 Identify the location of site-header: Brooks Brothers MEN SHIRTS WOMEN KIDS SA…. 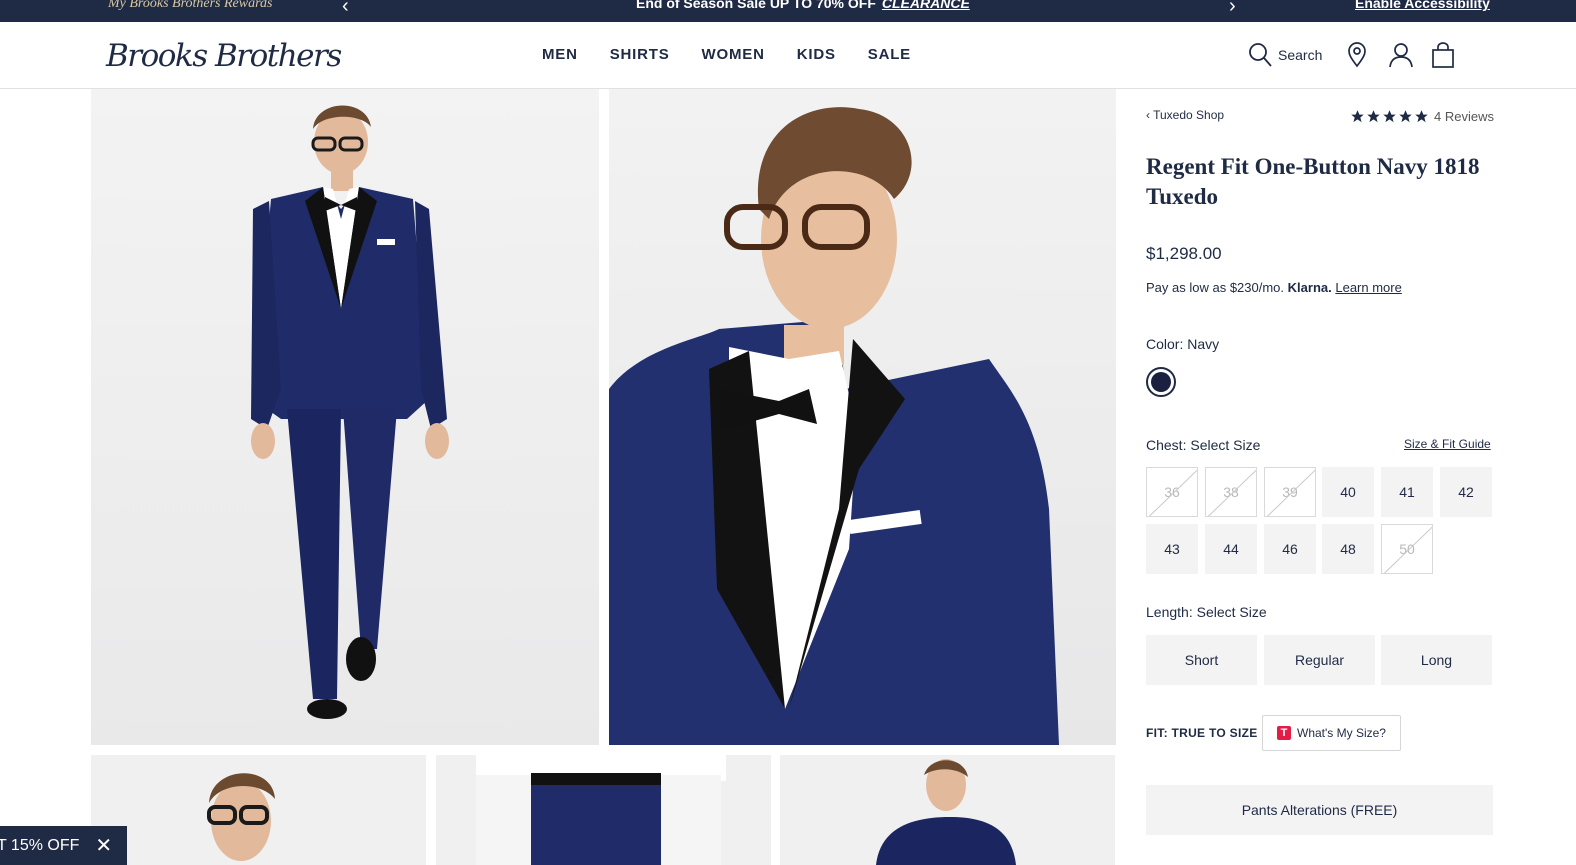
(788, 55).